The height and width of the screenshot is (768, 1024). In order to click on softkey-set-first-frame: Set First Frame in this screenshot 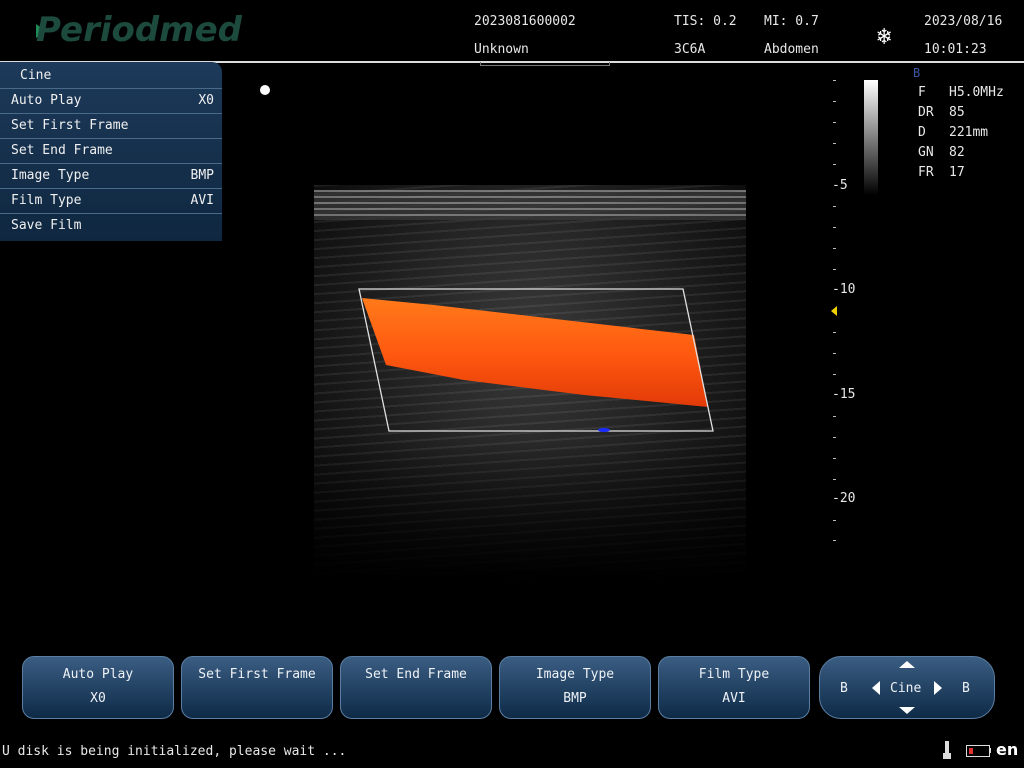, I will do `click(257, 687)`.